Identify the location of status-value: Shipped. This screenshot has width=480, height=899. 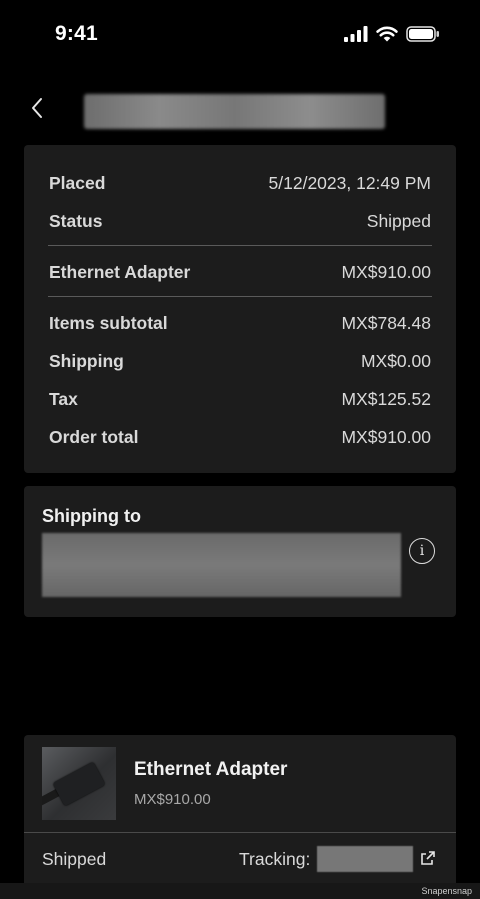
(398, 220).